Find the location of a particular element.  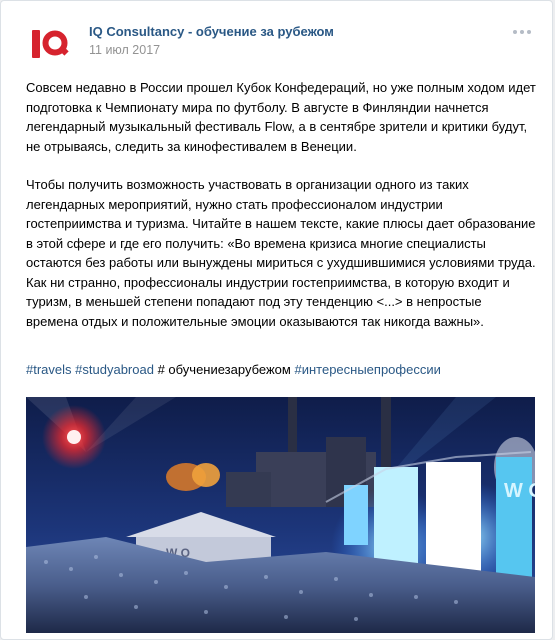

hashtag-link: #studyabroad is located at coordinates (114, 369).